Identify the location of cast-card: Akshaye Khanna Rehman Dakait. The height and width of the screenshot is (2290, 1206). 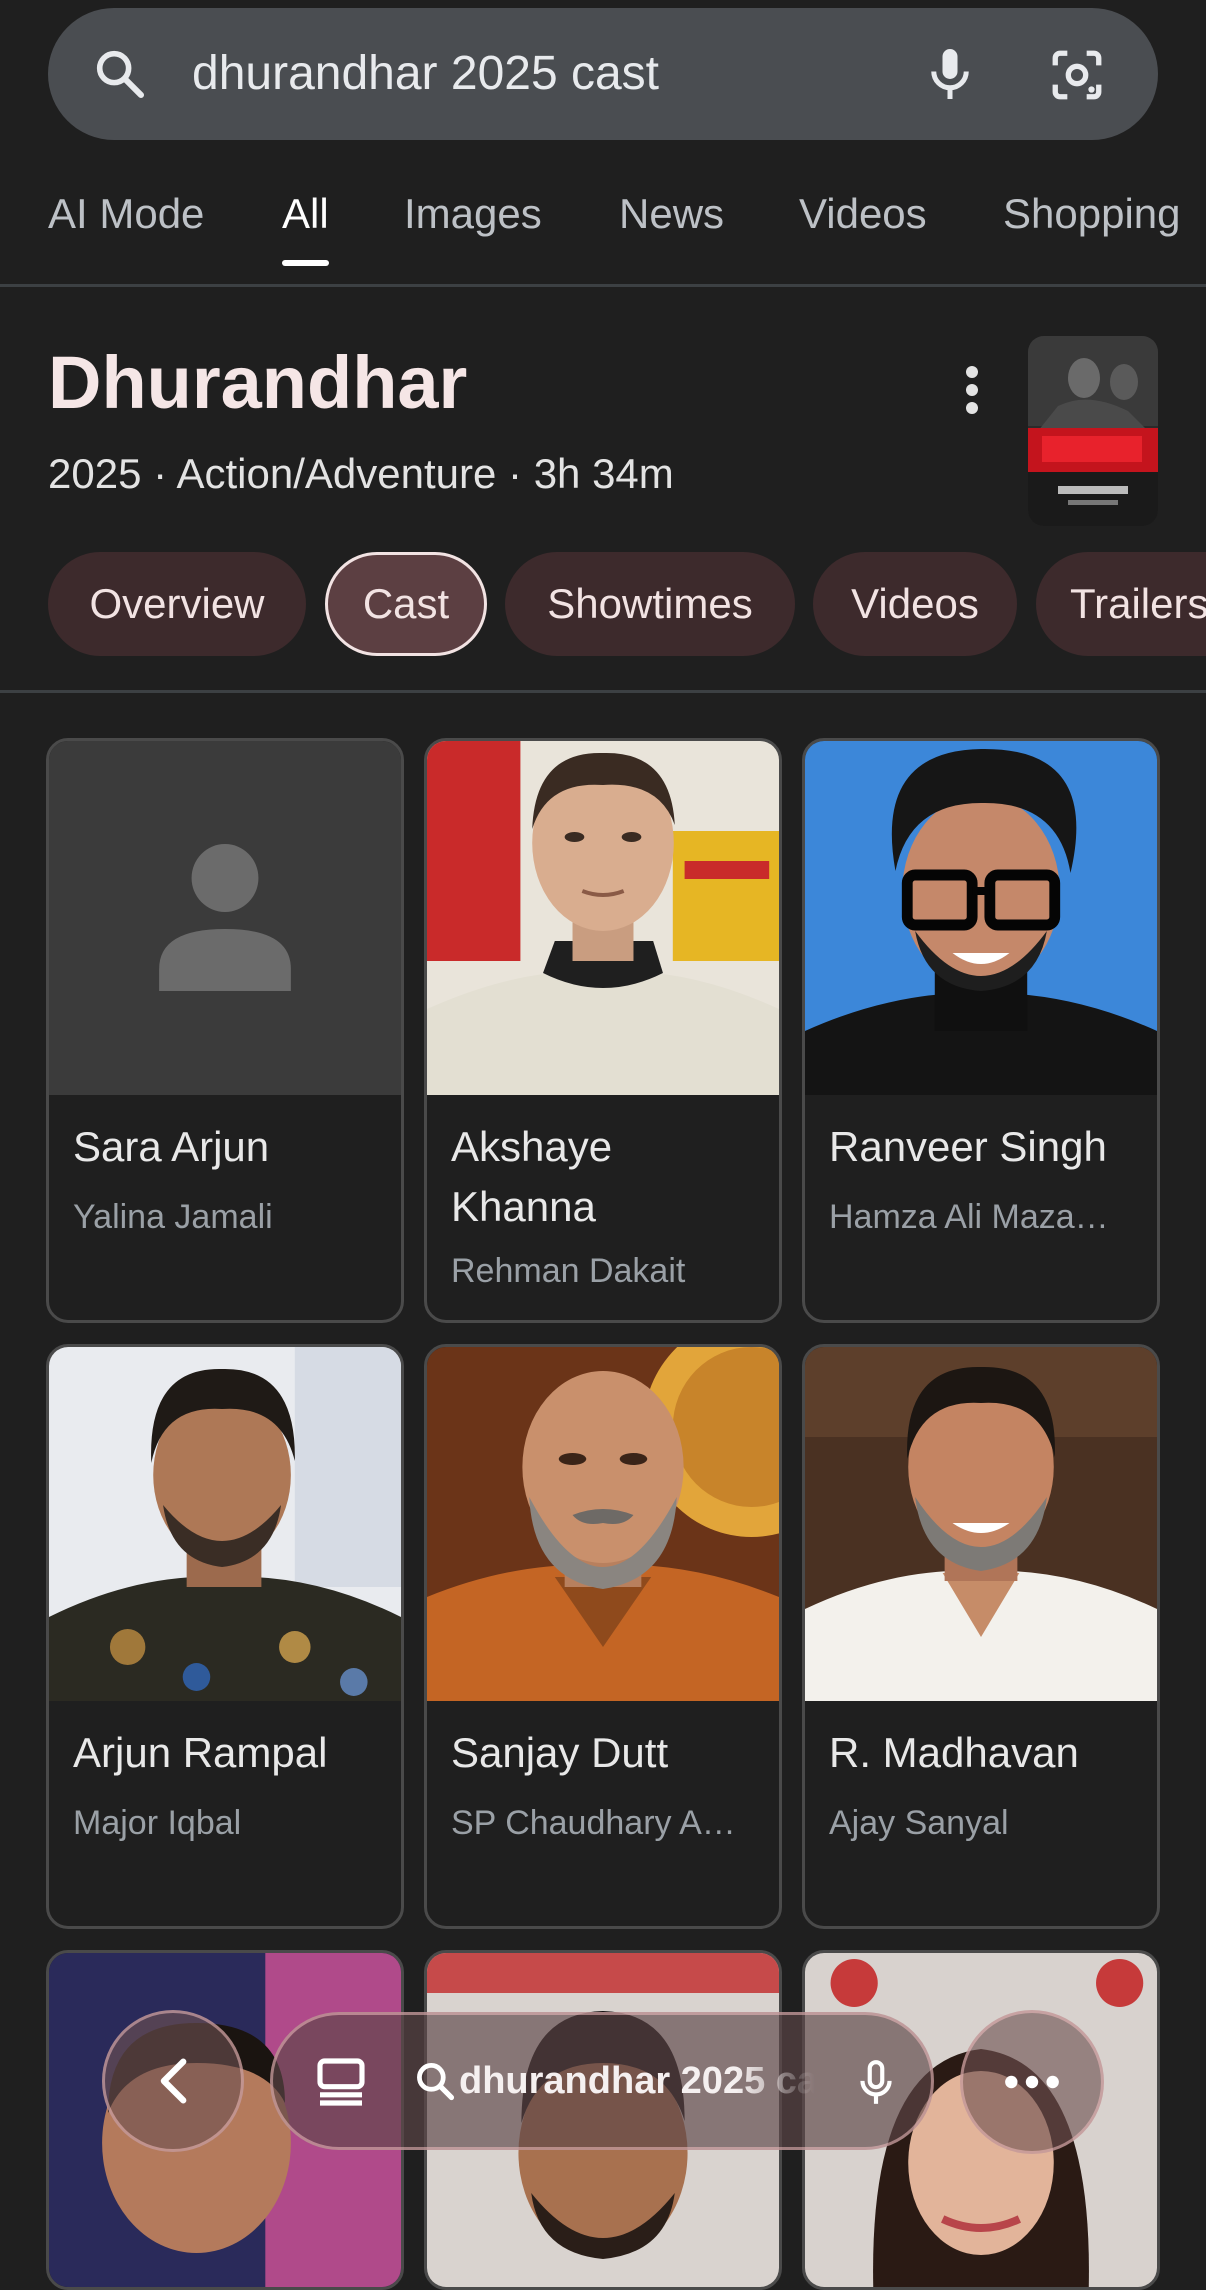
(603, 1030).